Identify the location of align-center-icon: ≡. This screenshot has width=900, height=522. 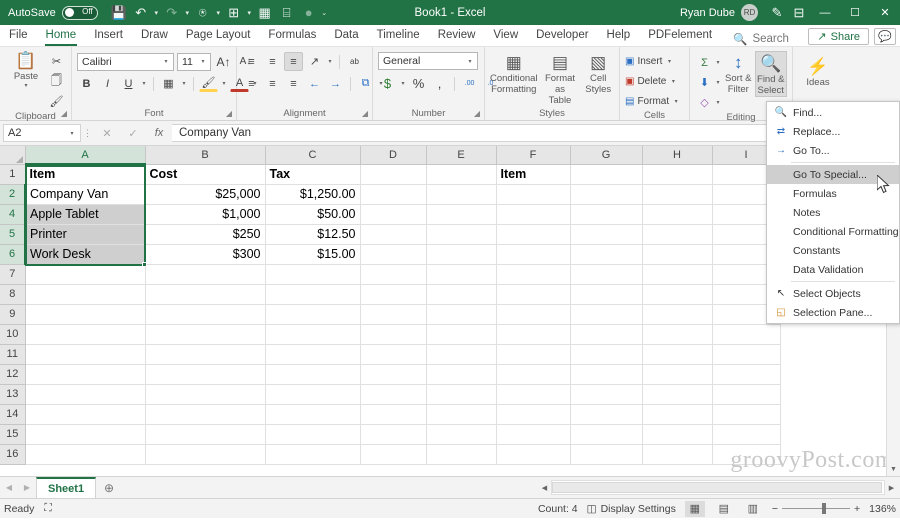
(272, 83).